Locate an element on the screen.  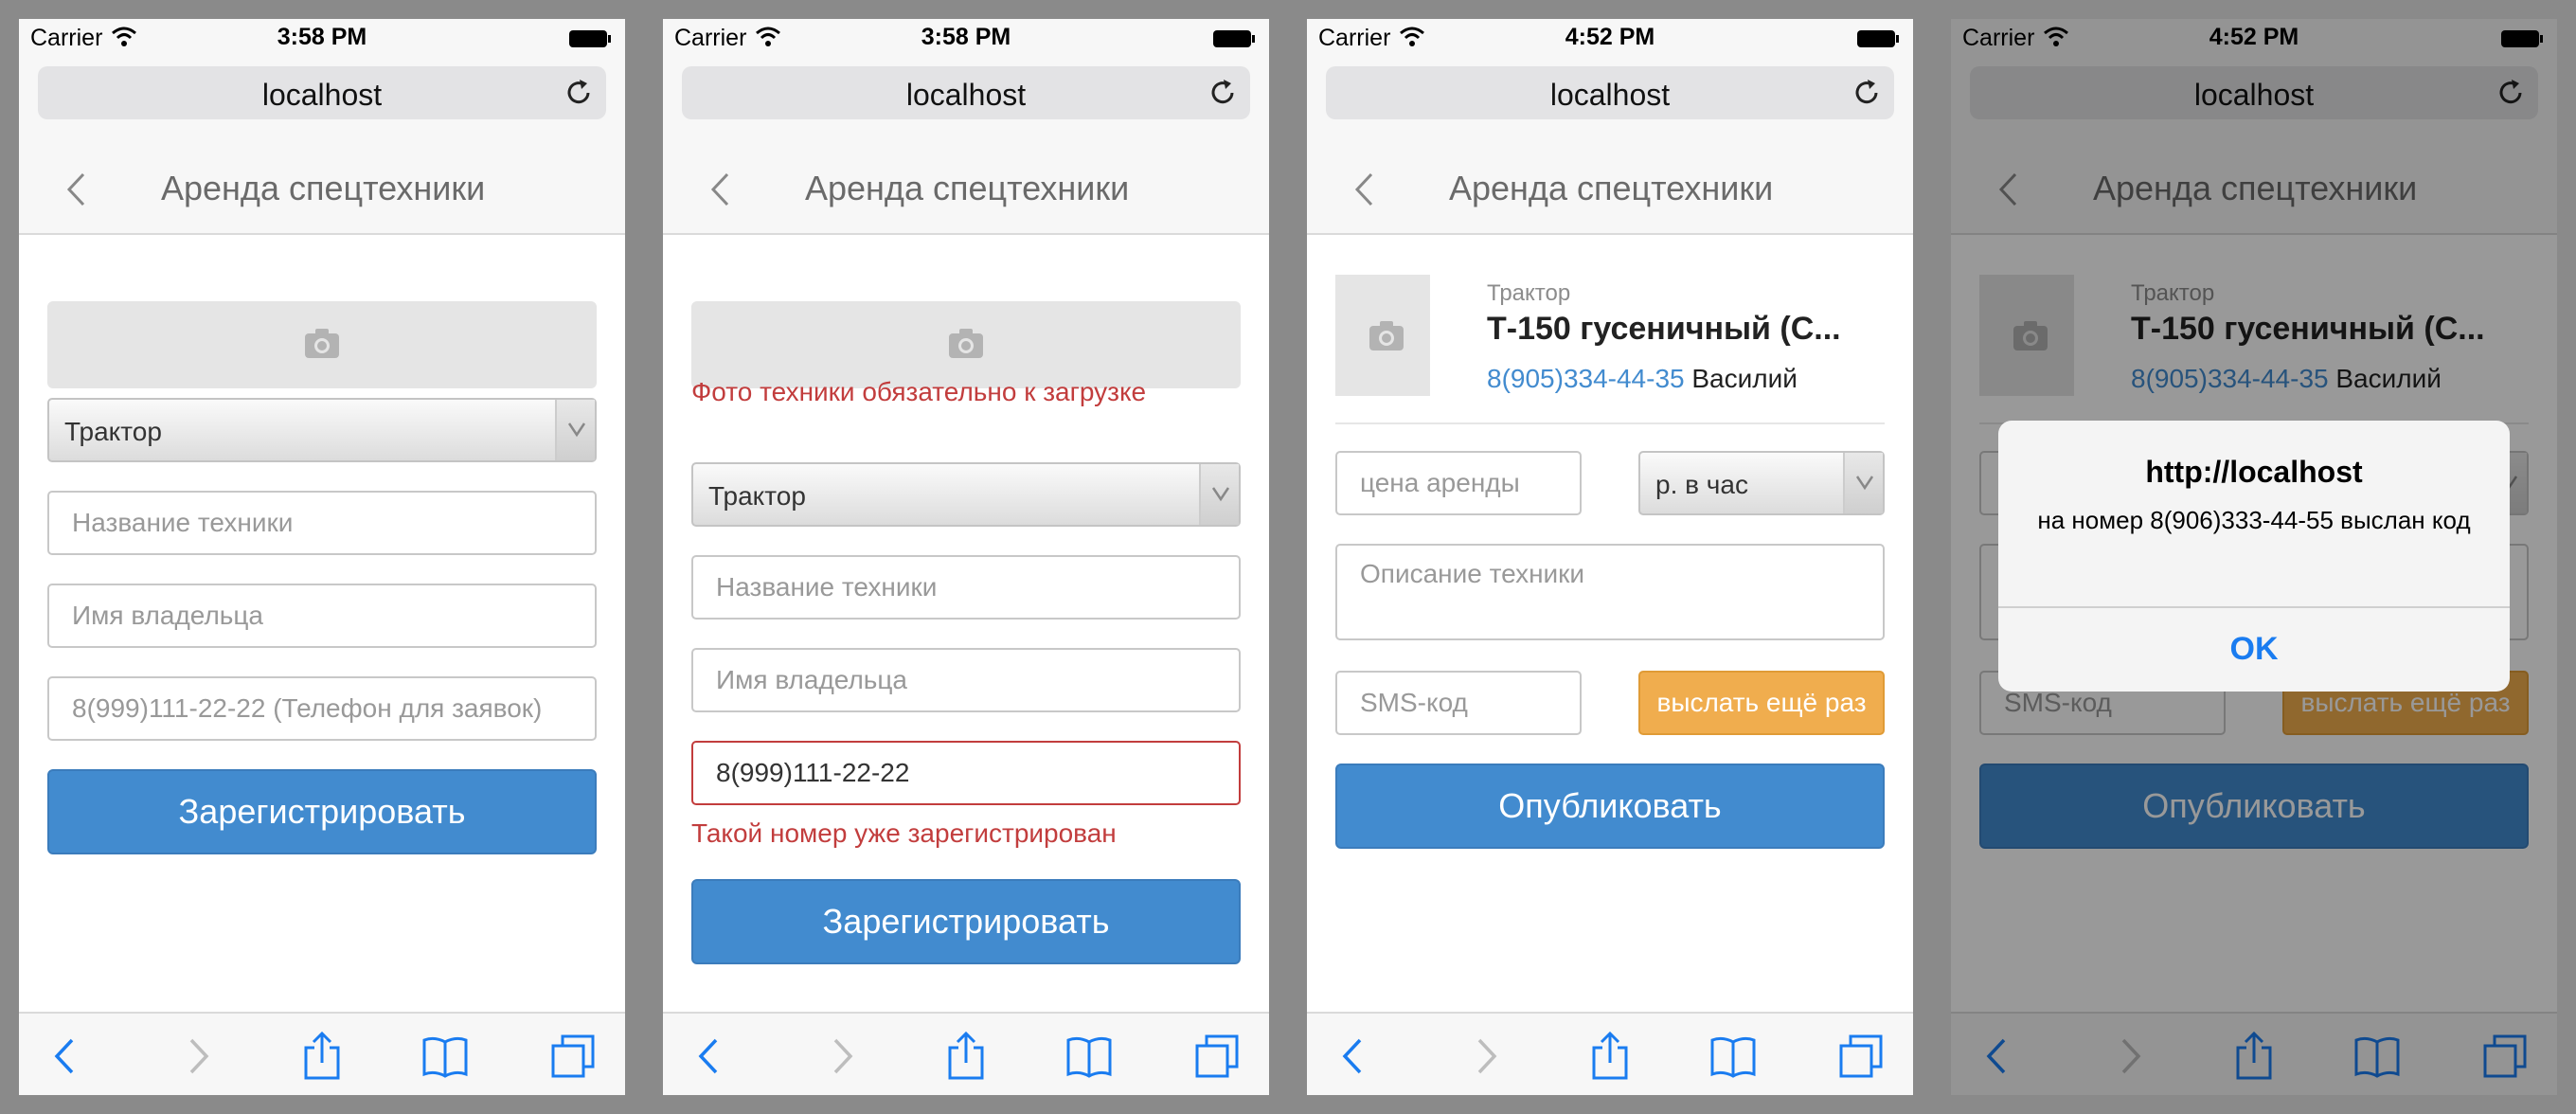
owner-contact: 8(905)334-44-35 Василий is located at coordinates (1642, 379).